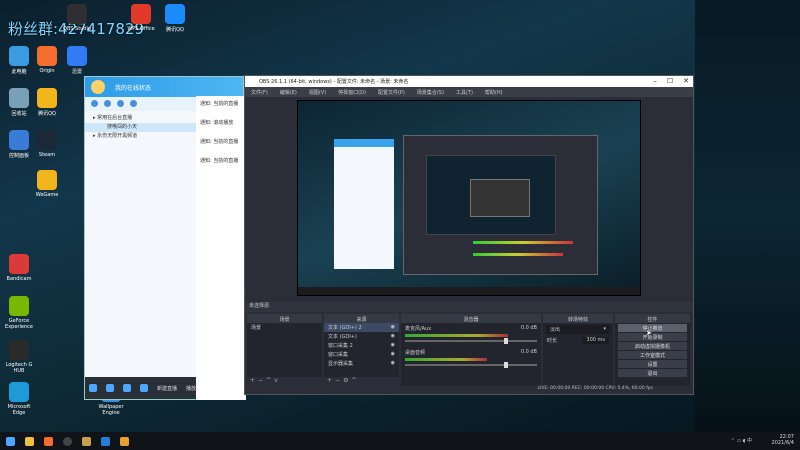 This screenshot has height=450, width=800. What do you see at coordinates (652, 337) in the screenshot?
I see `start-recording-button: 开始录制` at bounding box center [652, 337].